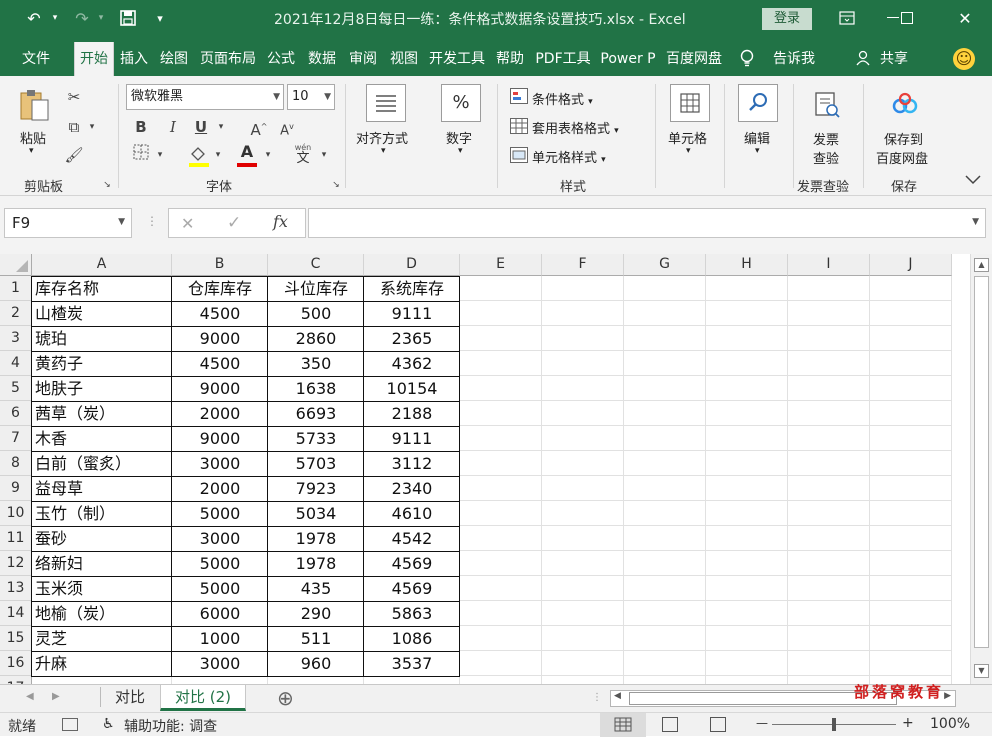 This screenshot has height=741, width=992. What do you see at coordinates (316, 463) in the screenshot?
I see `table-cell: 5703` at bounding box center [316, 463].